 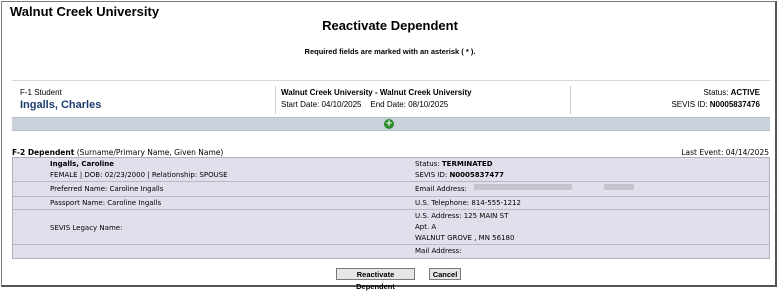 What do you see at coordinates (106, 203) in the screenshot?
I see `passport-name: Passport Name: Caroline Ingalls` at bounding box center [106, 203].